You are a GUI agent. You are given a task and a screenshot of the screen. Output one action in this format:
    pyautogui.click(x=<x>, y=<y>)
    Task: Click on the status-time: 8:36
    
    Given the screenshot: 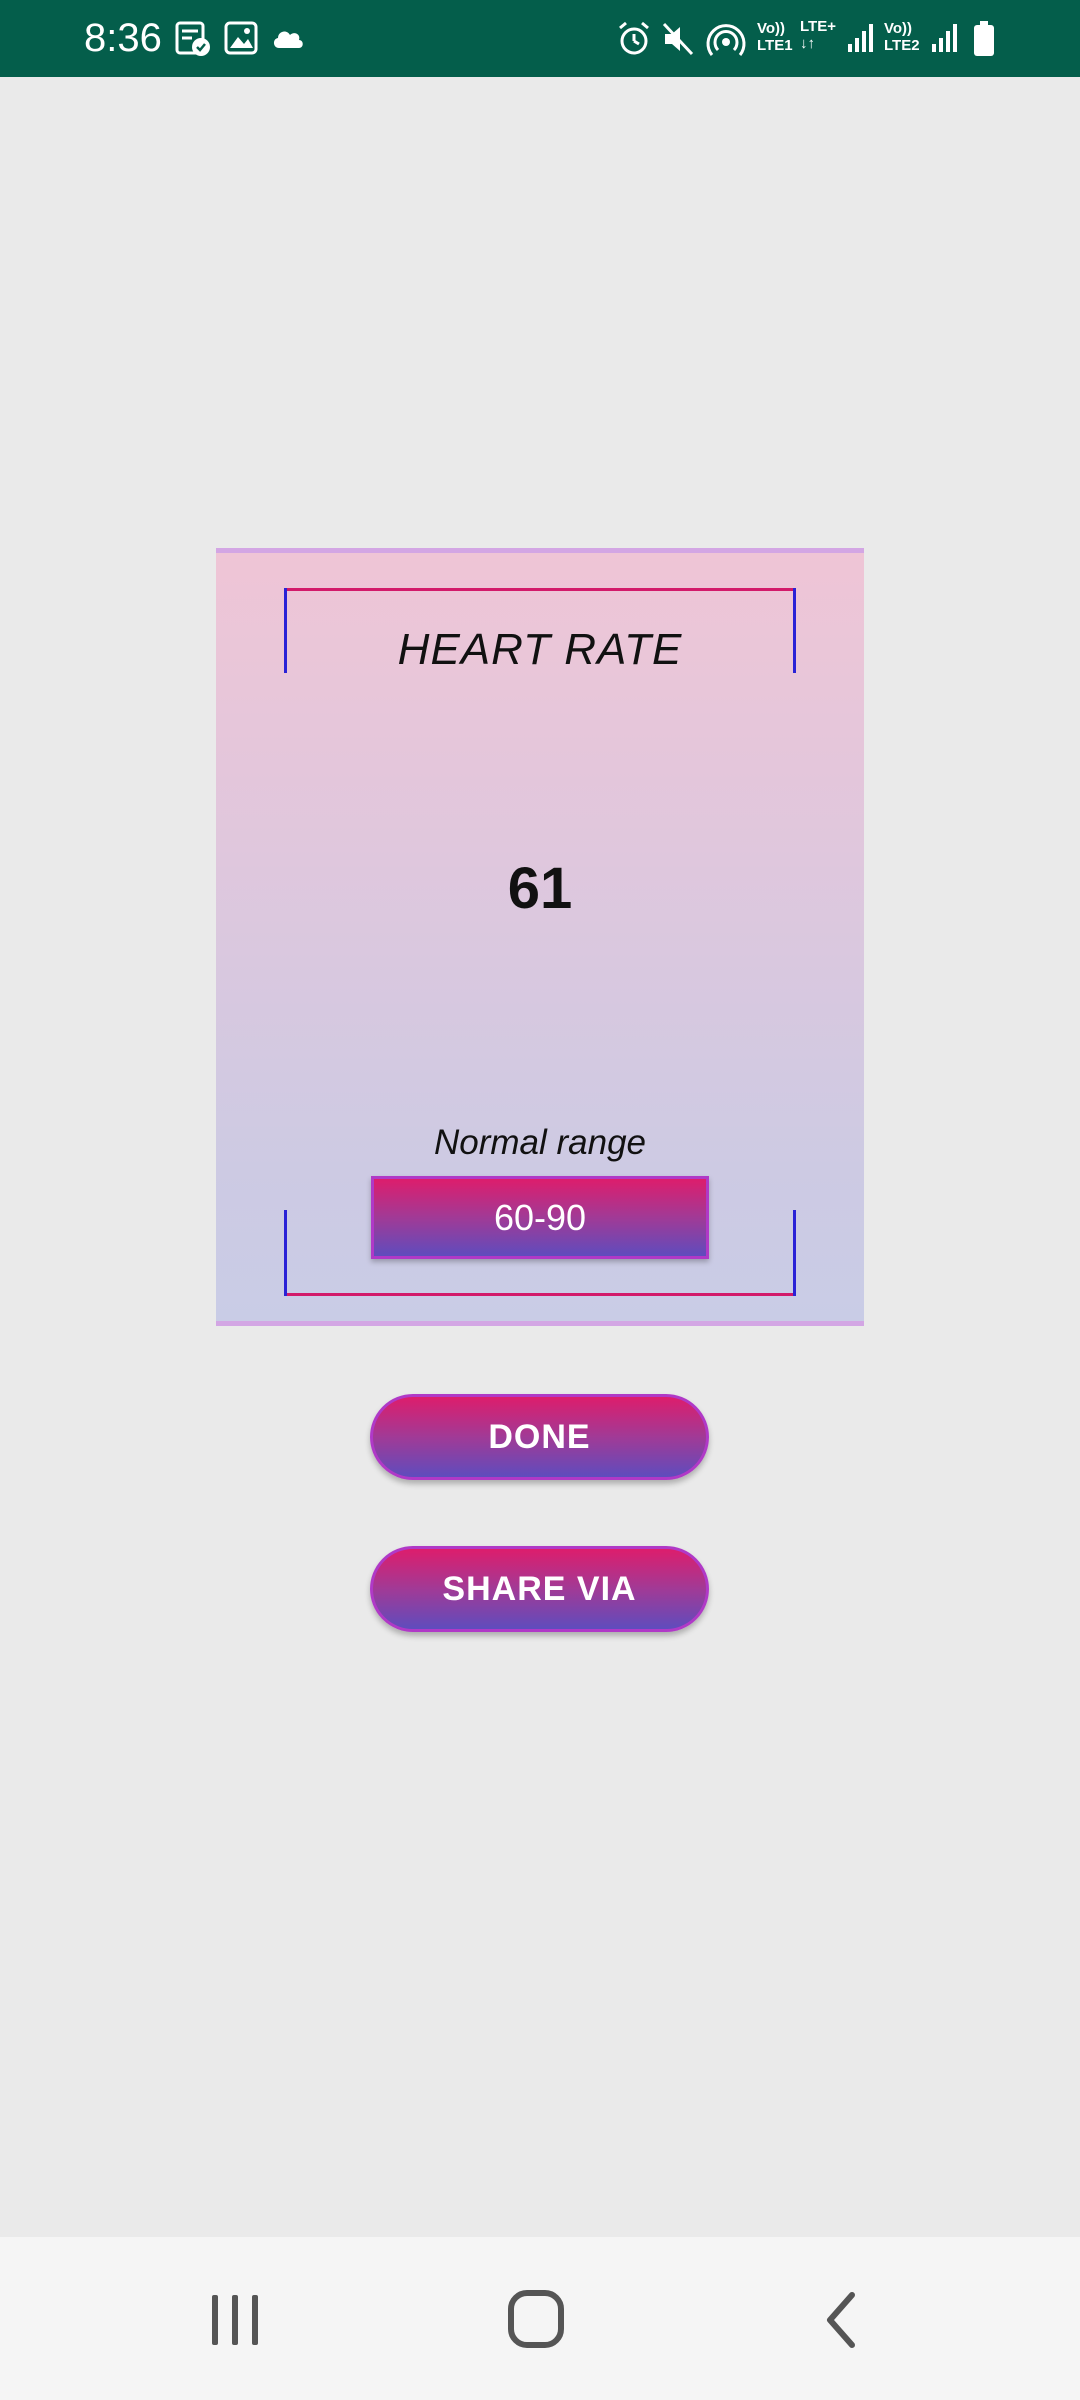 What is the action you would take?
    pyautogui.click(x=123, y=38)
    